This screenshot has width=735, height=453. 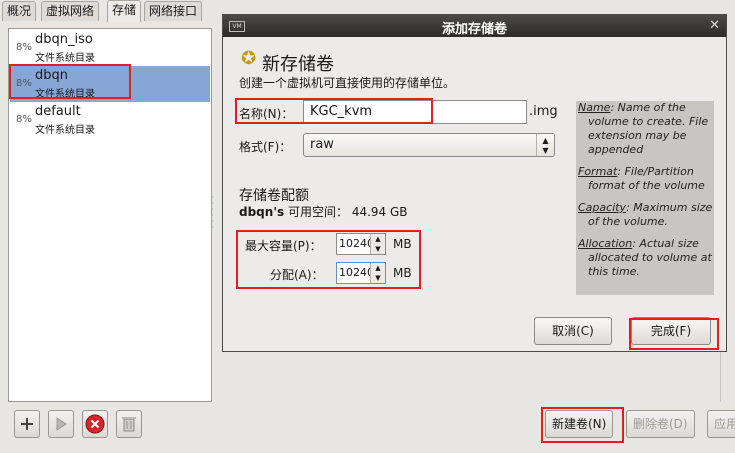 I want to click on close-icon: ✕, so click(x=714, y=25).